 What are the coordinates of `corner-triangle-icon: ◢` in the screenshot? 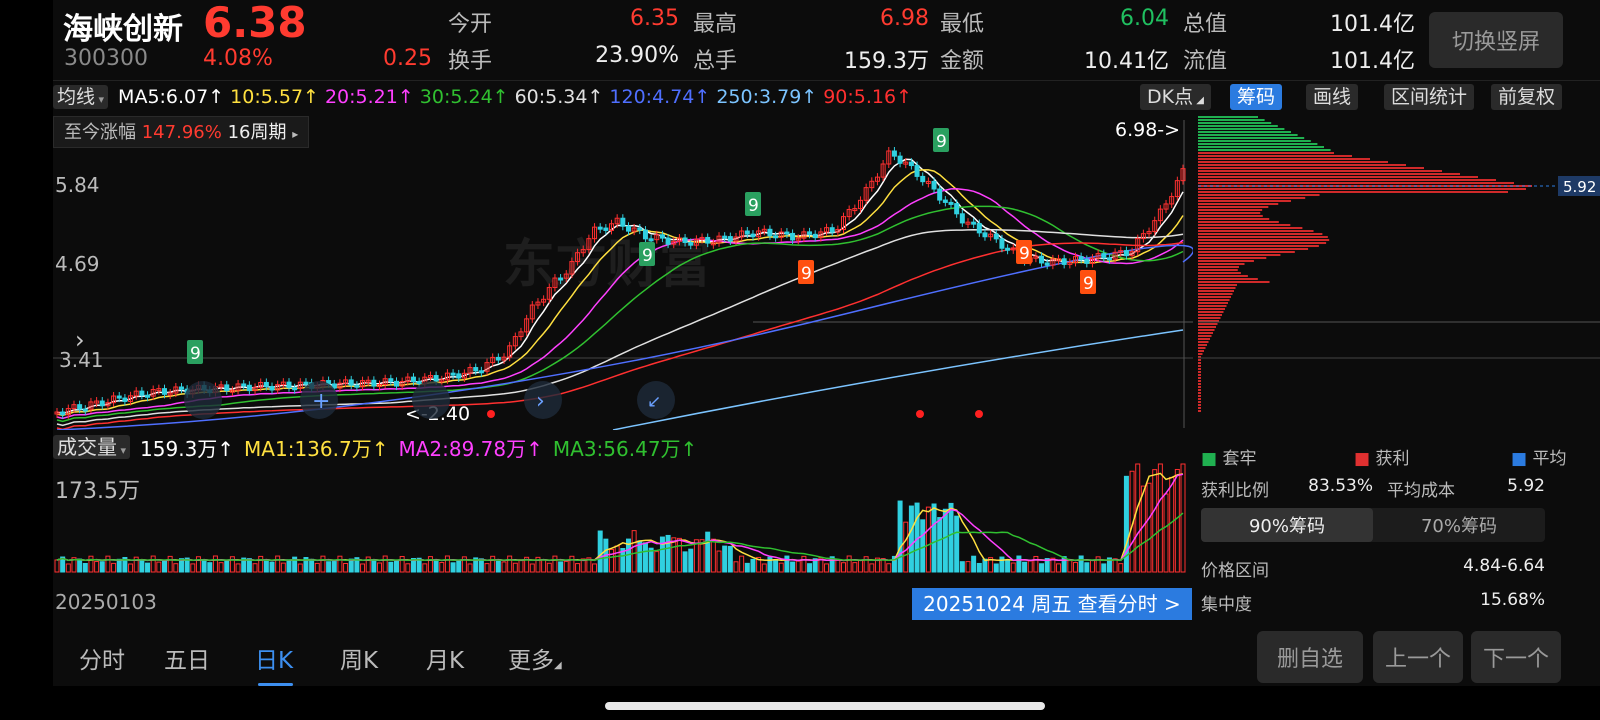 It's located at (558, 665).